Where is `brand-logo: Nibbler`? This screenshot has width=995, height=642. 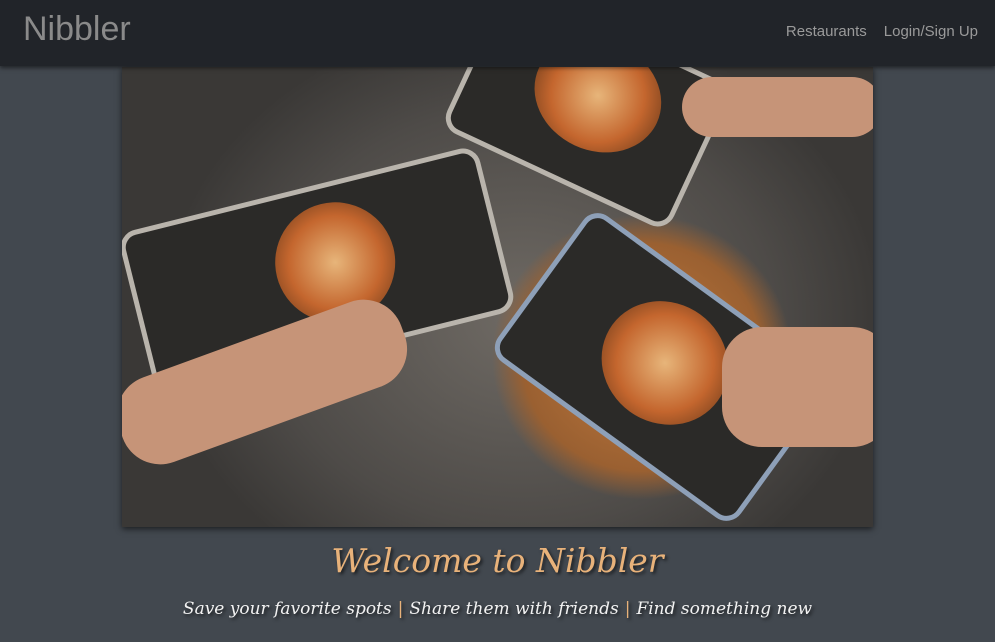
brand-logo: Nibbler is located at coordinates (77, 29).